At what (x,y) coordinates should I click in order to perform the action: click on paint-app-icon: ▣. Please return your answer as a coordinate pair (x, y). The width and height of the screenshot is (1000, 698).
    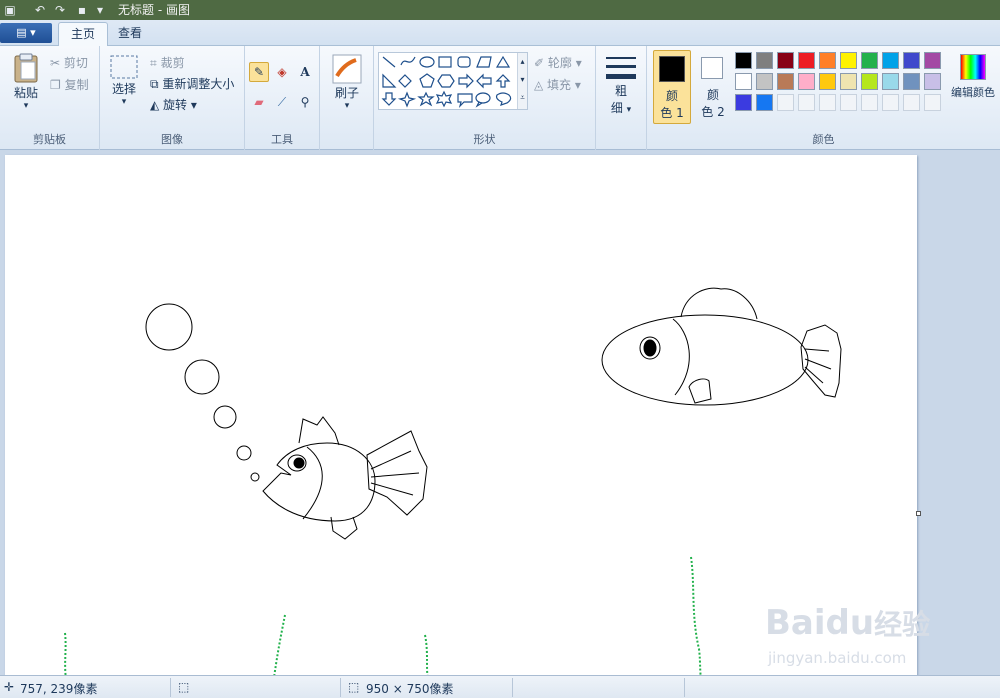
    Looking at the image, I should click on (10, 10).